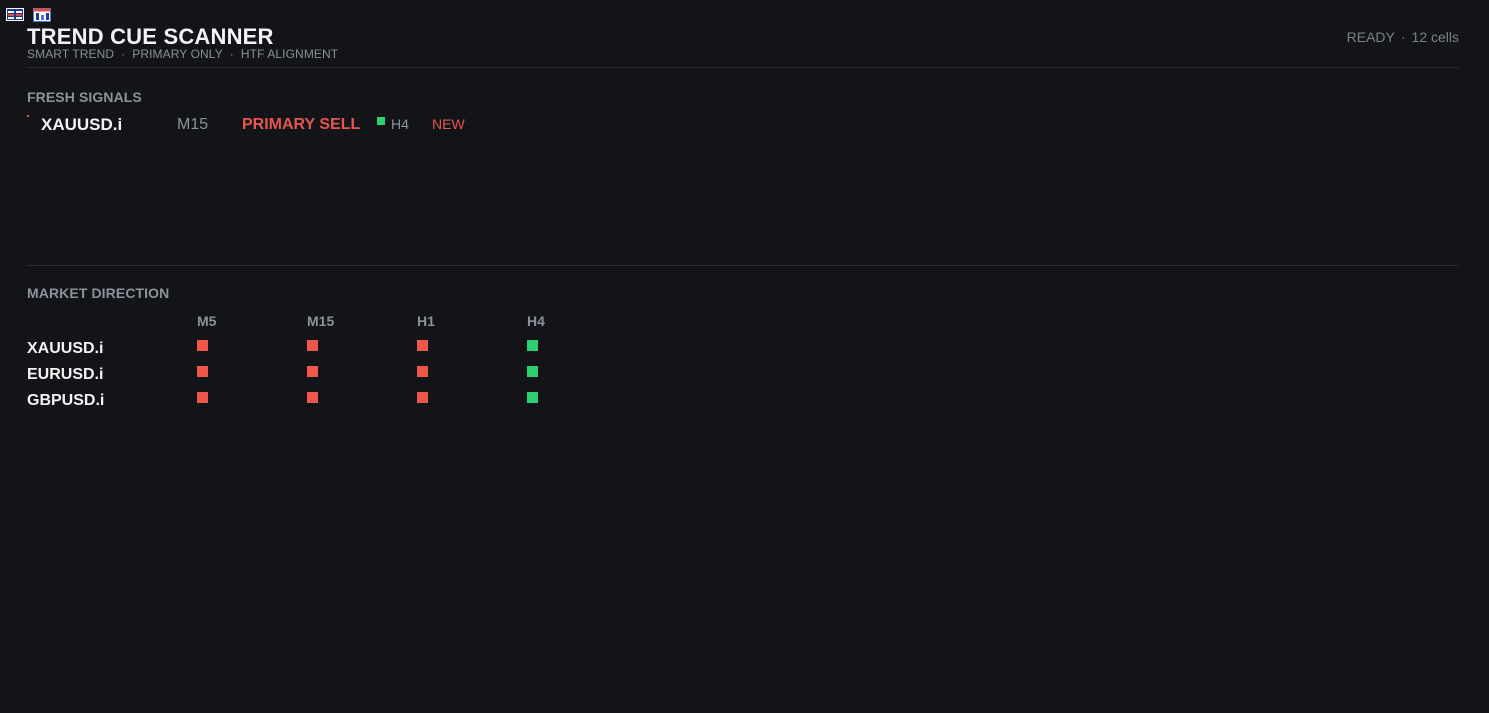 This screenshot has height=713, width=1489. Describe the element at coordinates (207, 321) in the screenshot. I see `grid-header-m5: M5` at that location.